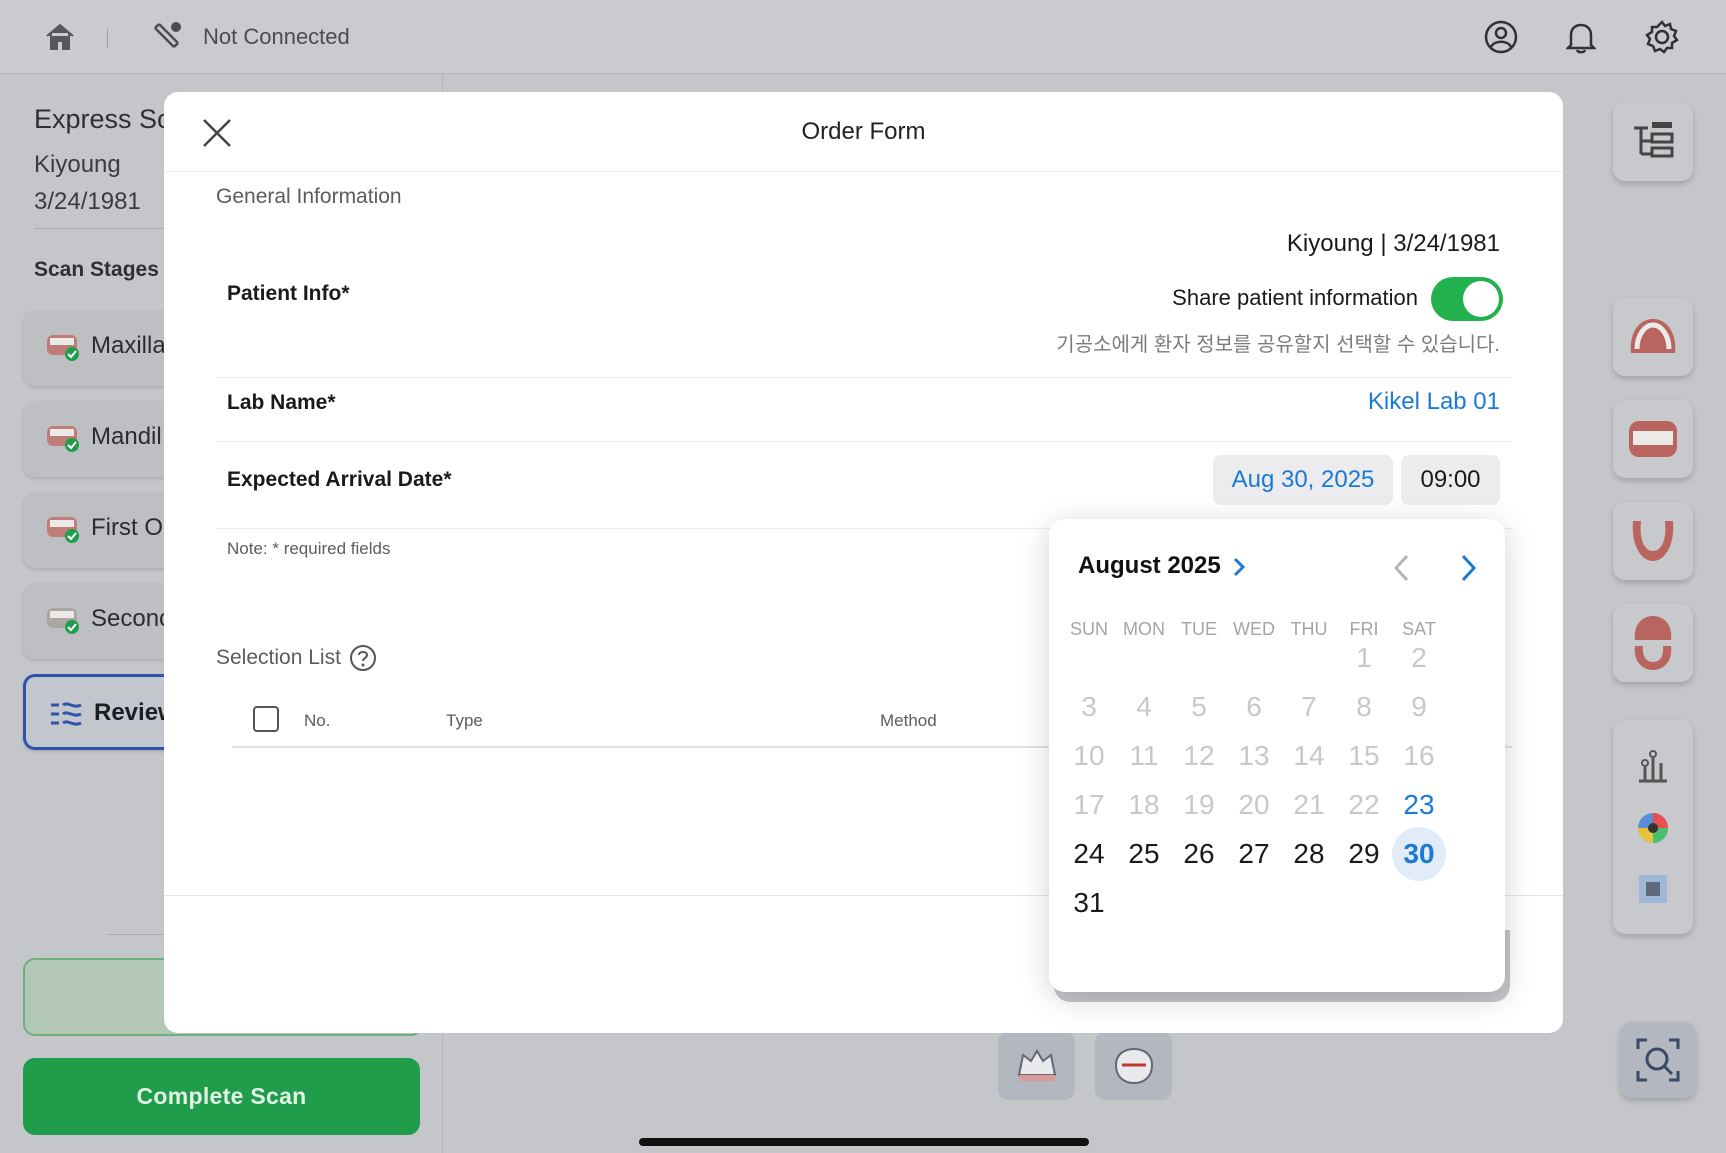 The height and width of the screenshot is (1153, 1726). What do you see at coordinates (1144, 854) in the screenshot?
I see `calendar-day: 25` at bounding box center [1144, 854].